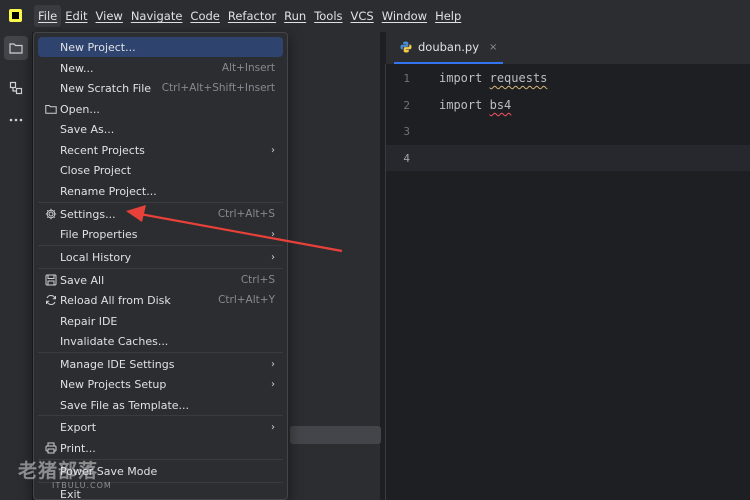 This screenshot has width=750, height=500. Describe the element at coordinates (117, 364) in the screenshot. I see `menu-item-label: Manage IDE Settings` at that location.